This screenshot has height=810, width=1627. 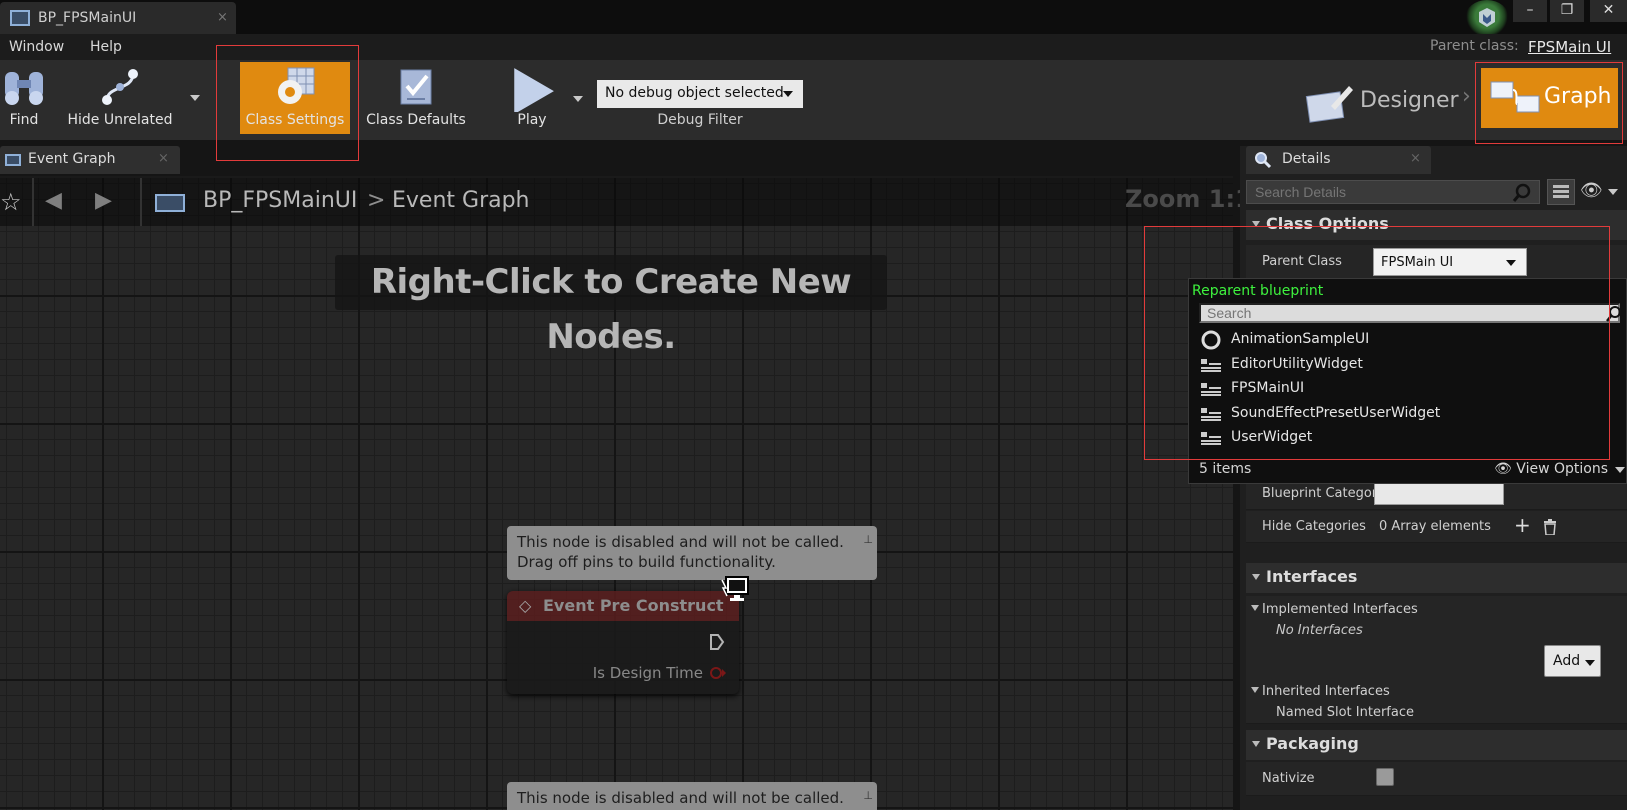 What do you see at coordinates (1436, 745) in the screenshot?
I see `section-packaging: Packaging` at bounding box center [1436, 745].